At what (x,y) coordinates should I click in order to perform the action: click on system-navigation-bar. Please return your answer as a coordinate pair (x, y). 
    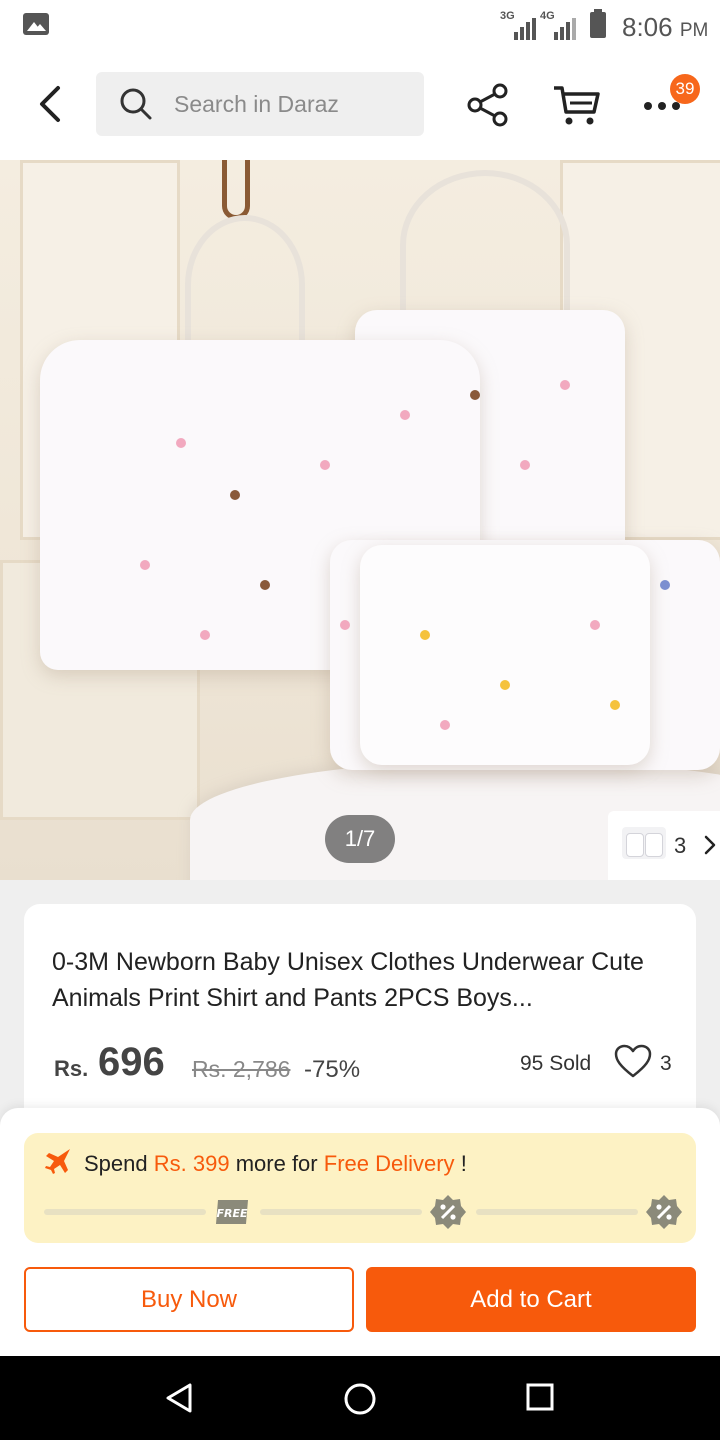
    Looking at the image, I should click on (360, 1398).